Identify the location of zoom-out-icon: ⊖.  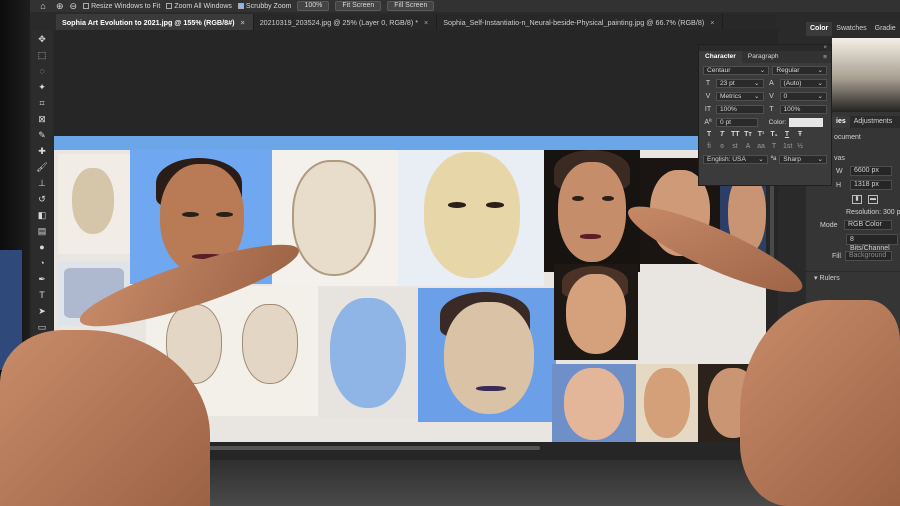
(74, 6).